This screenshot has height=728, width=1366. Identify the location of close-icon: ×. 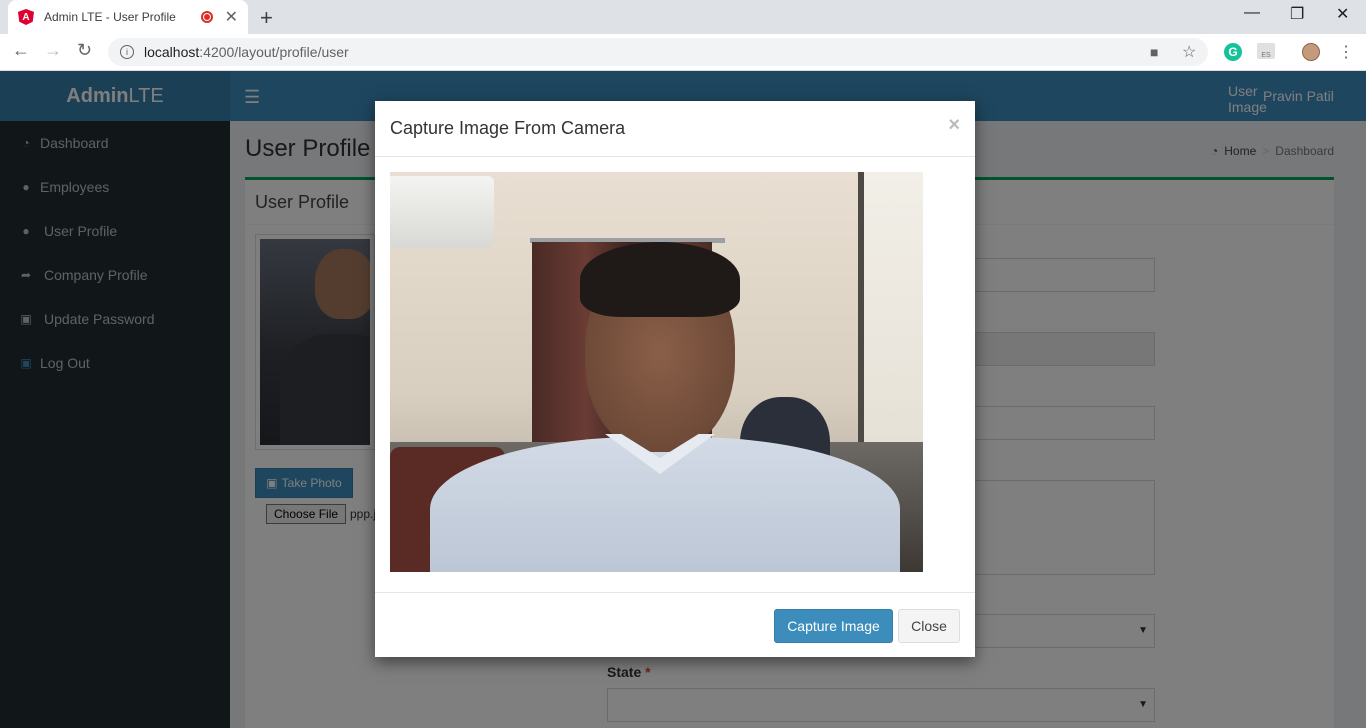
(954, 125).